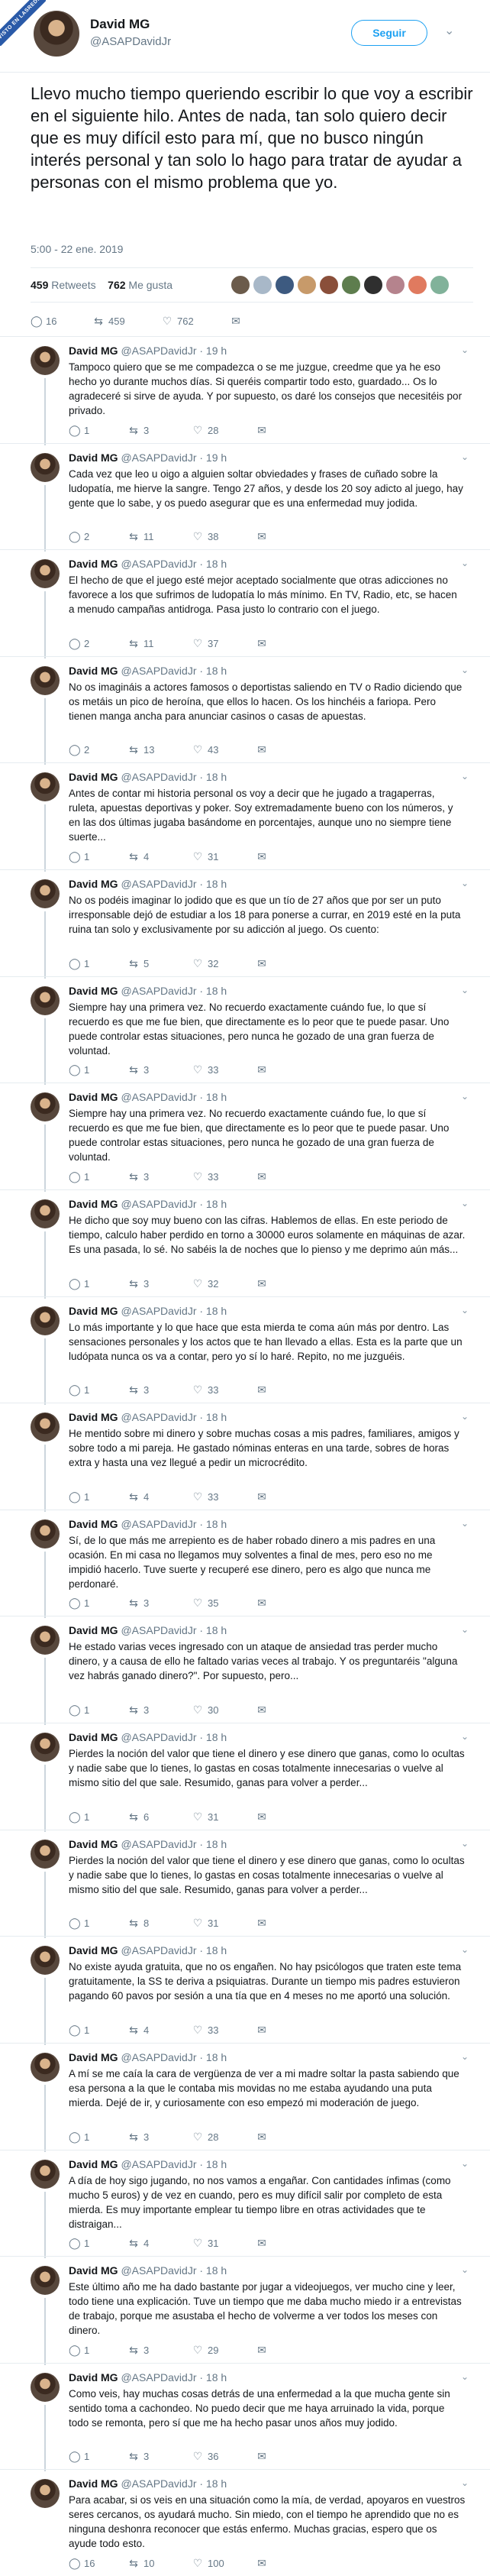  What do you see at coordinates (150, 285) in the screenshot?
I see `likes-label: Me gusta` at bounding box center [150, 285].